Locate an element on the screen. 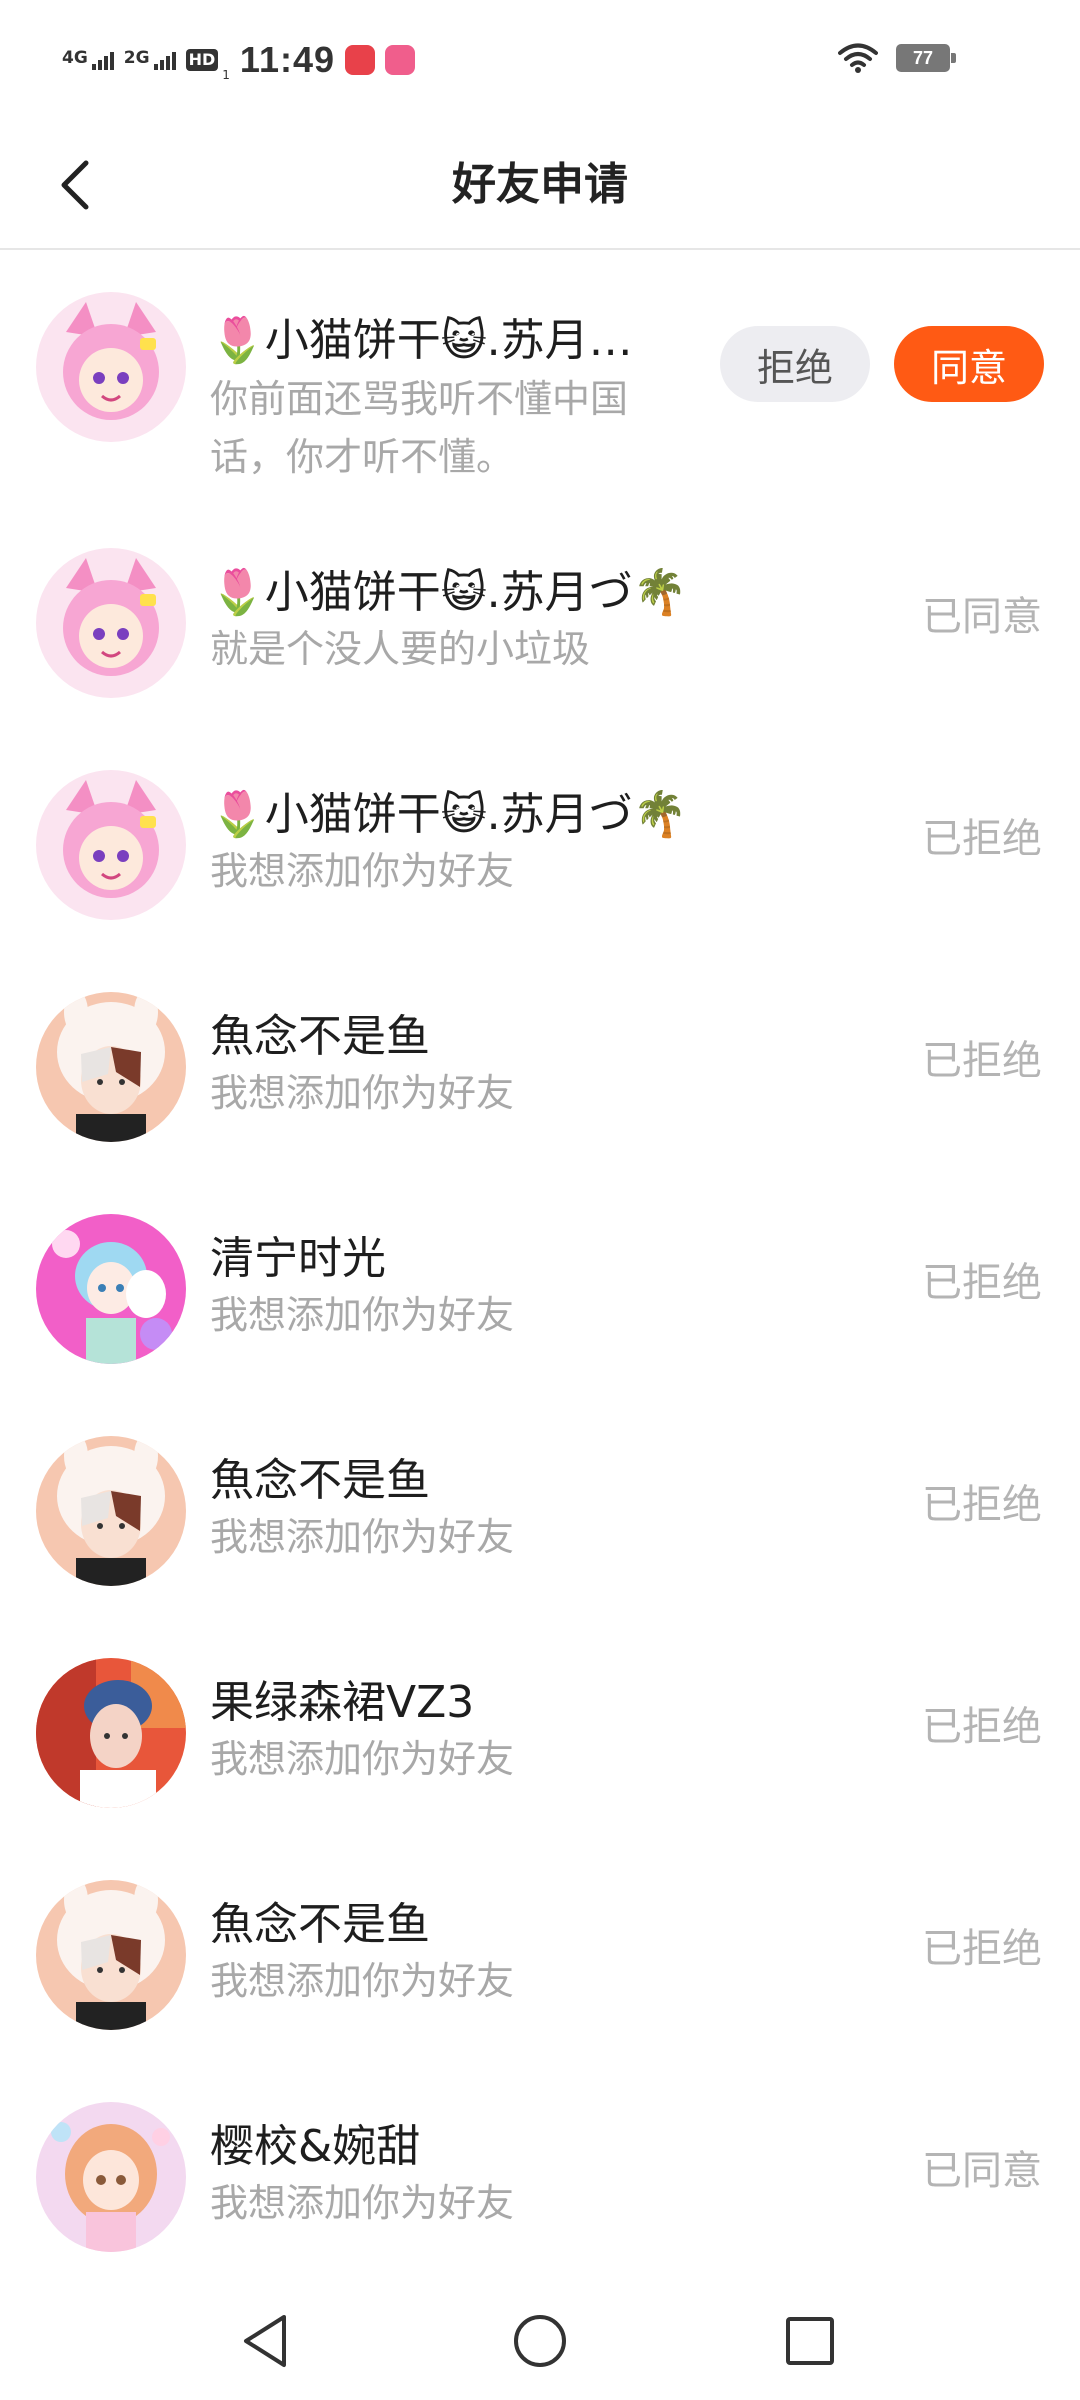 Image resolution: width=1080 pixels, height=2400 pixels. requester-name: 樱校&婉甜 is located at coordinates (315, 2146).